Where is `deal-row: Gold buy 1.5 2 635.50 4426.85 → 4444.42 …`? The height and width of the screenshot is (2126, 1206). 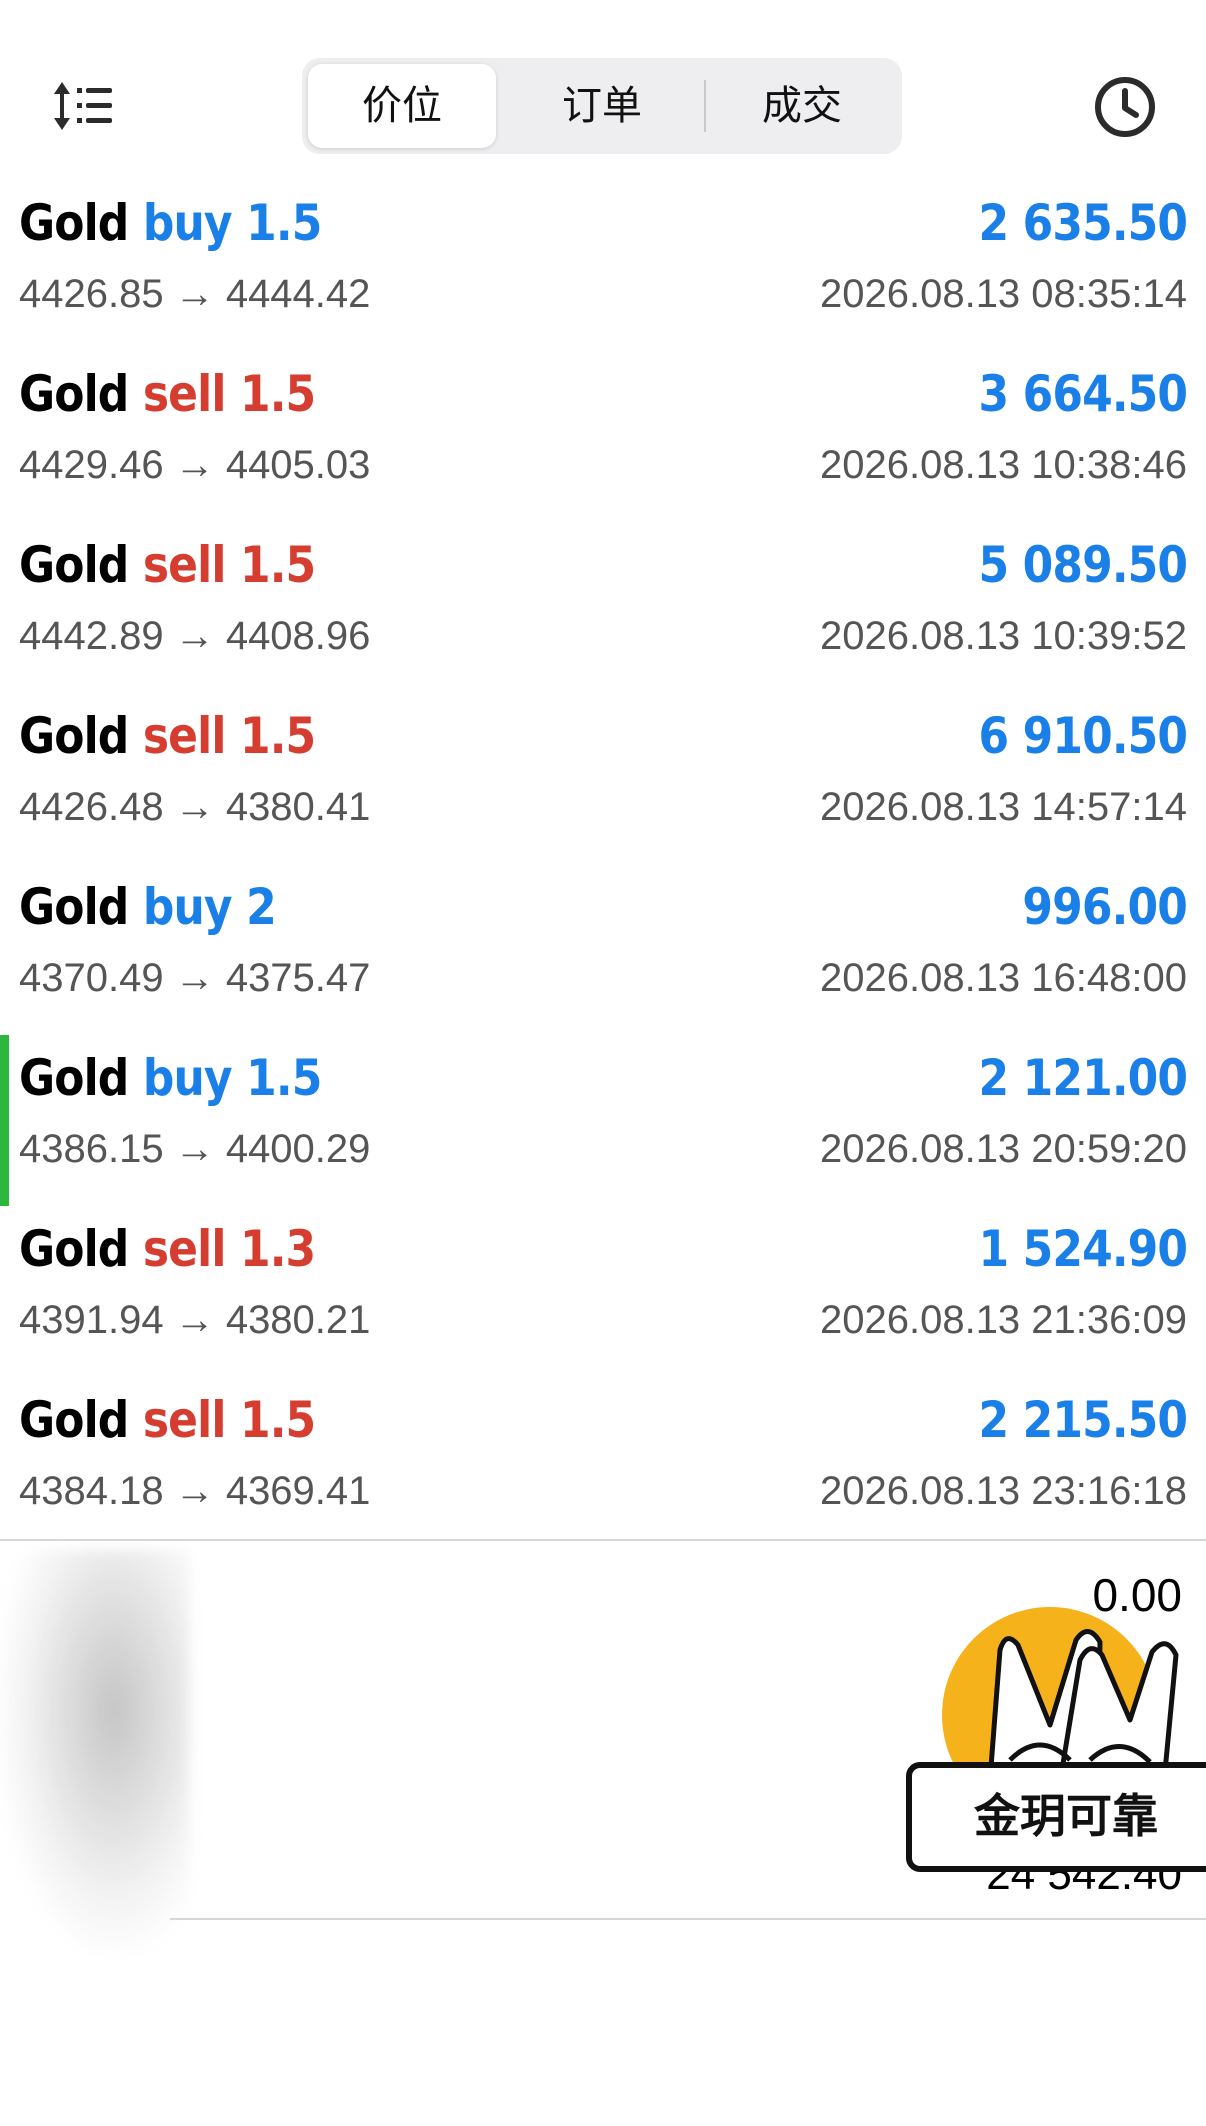 deal-row: Gold buy 1.5 2 635.50 4426.85 → 4444.42 … is located at coordinates (603, 265).